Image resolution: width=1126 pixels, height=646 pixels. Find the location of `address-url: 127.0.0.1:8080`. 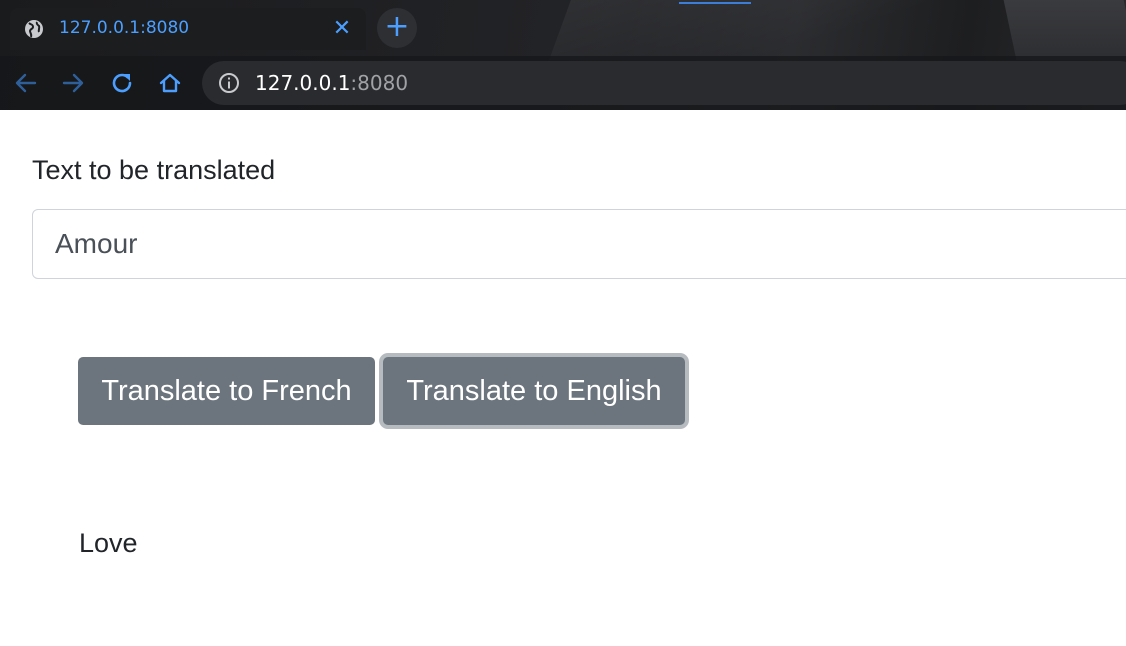

address-url: 127.0.0.1:8080 is located at coordinates (331, 83).